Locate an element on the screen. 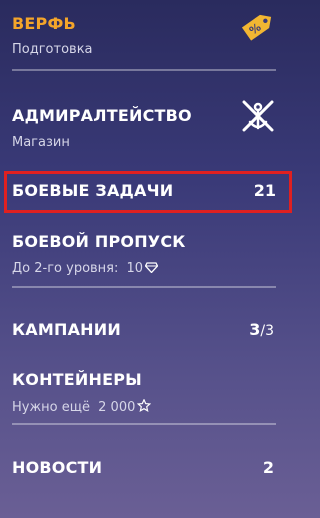 This screenshot has height=518, width=320. combat-missions-count: 21 is located at coordinates (264, 190).